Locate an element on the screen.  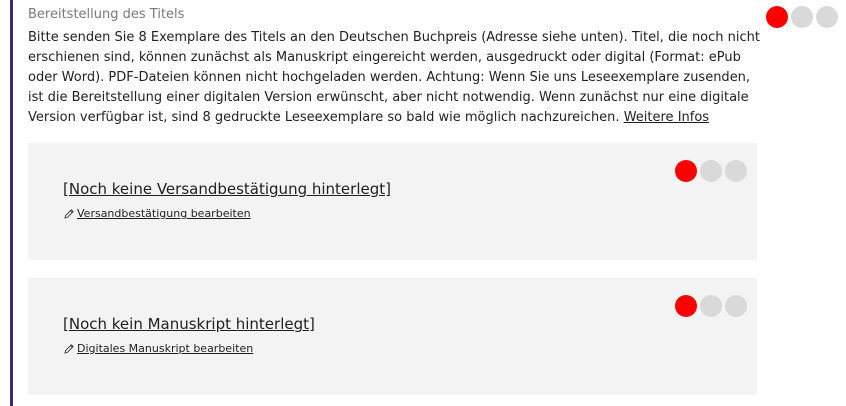
more-info-link: Weitere Infos is located at coordinates (666, 117).